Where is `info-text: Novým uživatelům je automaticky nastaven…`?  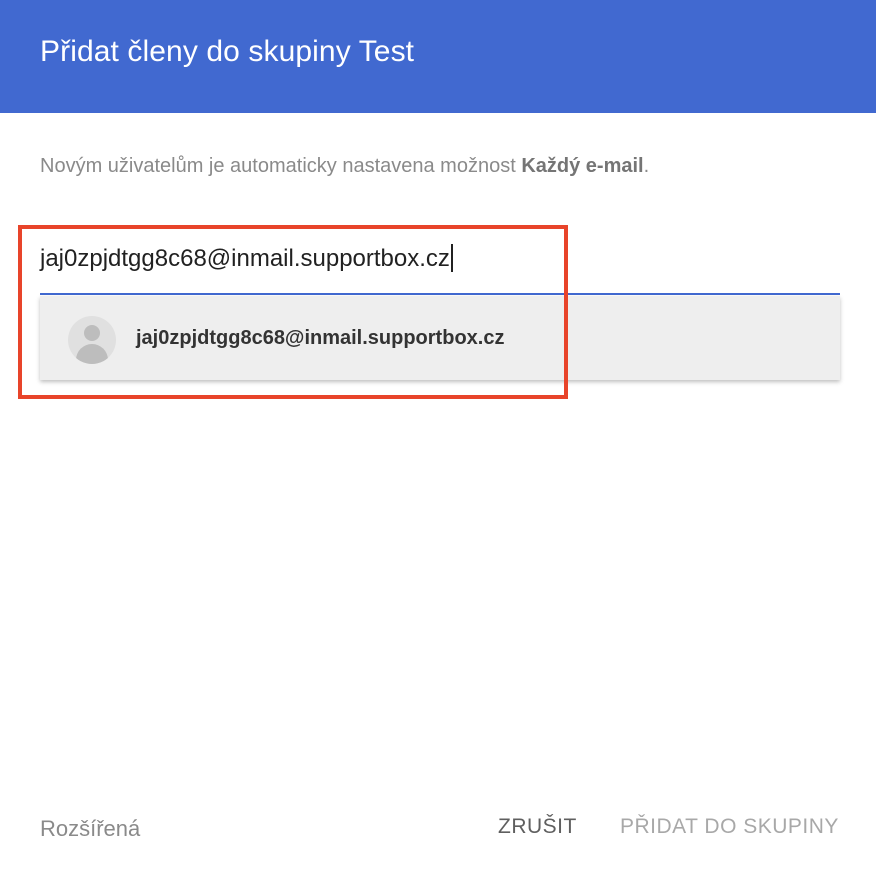
info-text: Novým uživatelům je automaticky nastaven… is located at coordinates (344, 166).